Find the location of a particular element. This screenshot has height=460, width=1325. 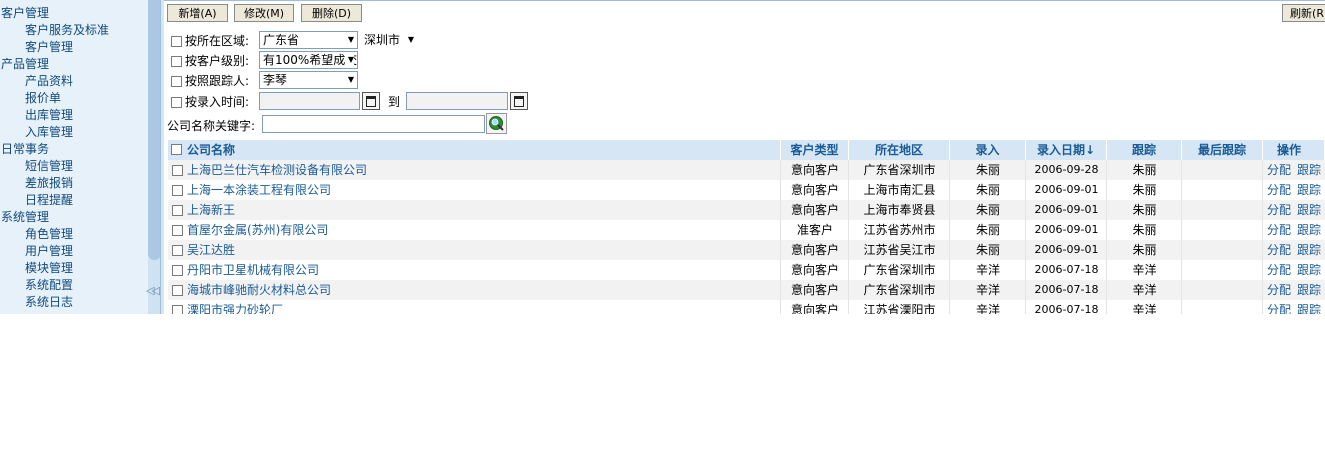

search-button is located at coordinates (496, 123).